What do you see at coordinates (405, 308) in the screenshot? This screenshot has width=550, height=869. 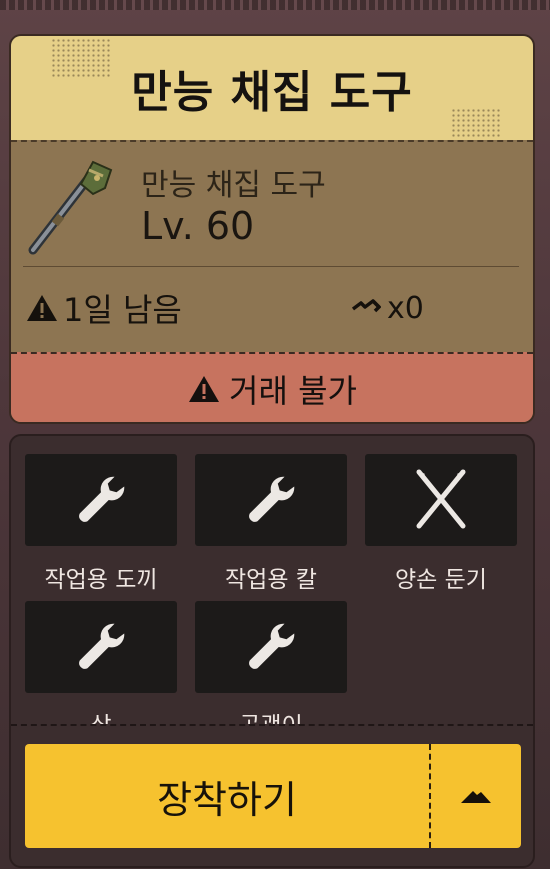 I see `repair-count-text: x0` at bounding box center [405, 308].